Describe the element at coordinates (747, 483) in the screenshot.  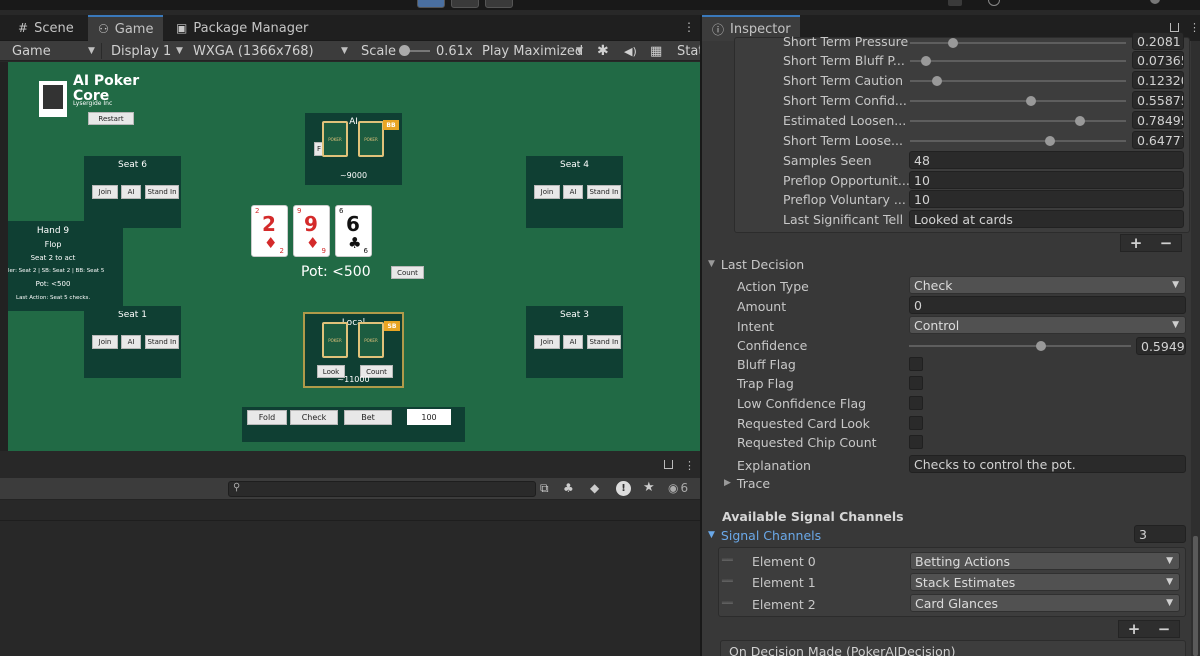
I see `trace-foldout: ▶ Trace` at that location.